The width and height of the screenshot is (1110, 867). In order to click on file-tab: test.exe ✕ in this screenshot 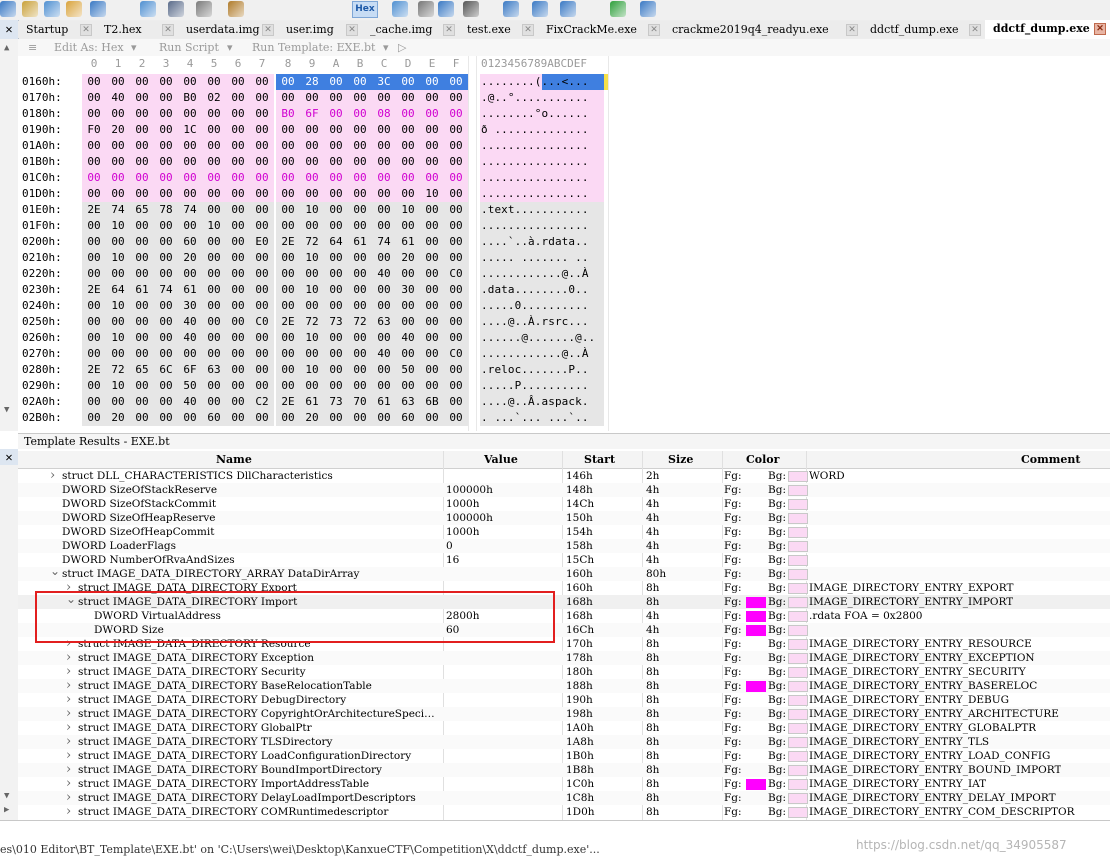, I will do `click(499, 29)`.